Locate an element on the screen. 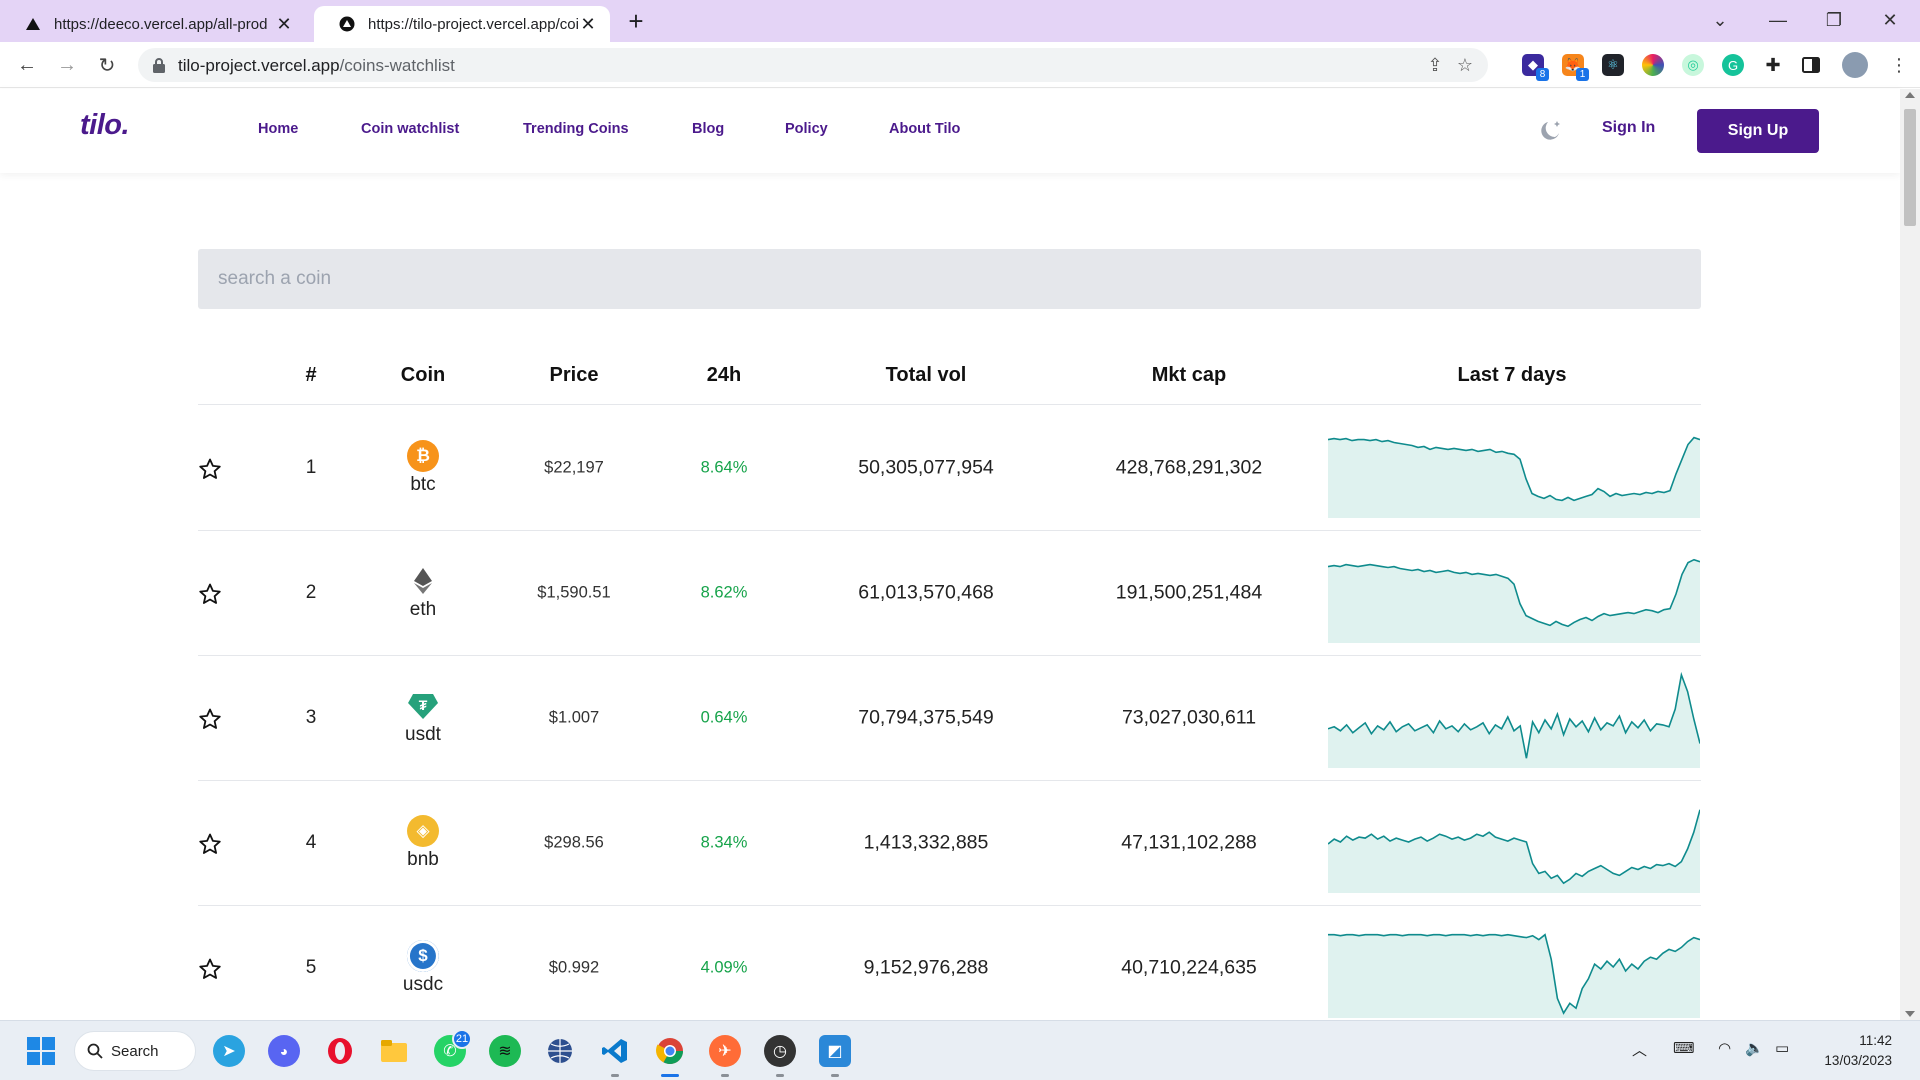 Image resolution: width=1920 pixels, height=1080 pixels. file-explorer-icon is located at coordinates (394, 1051).